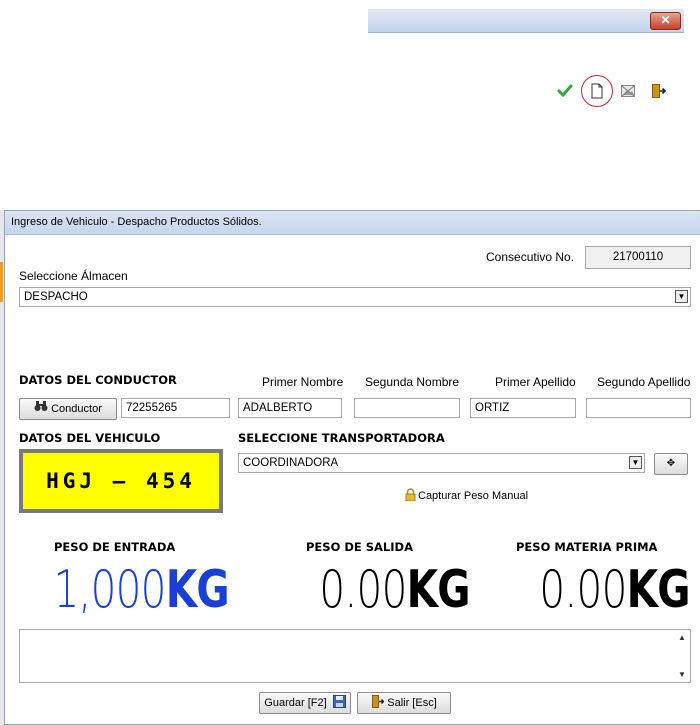  What do you see at coordinates (76, 409) in the screenshot?
I see `driver-button-label: Conductor` at bounding box center [76, 409].